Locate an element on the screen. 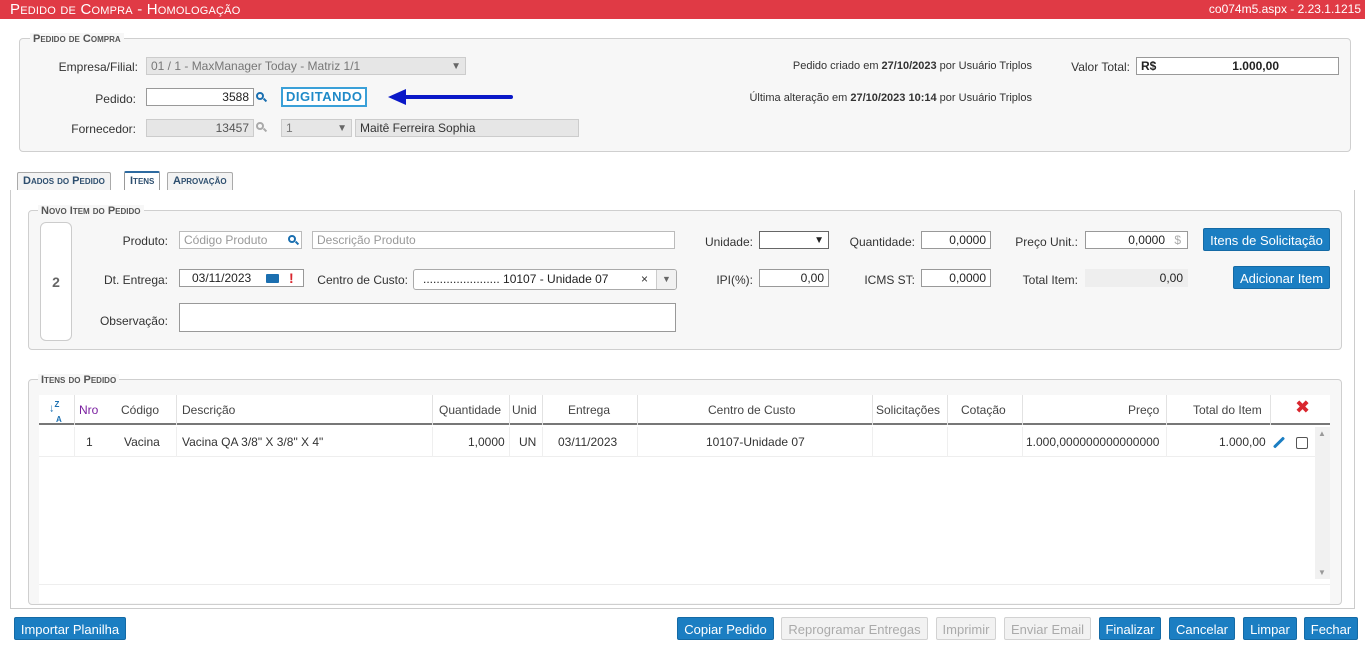 Image resolution: width=1365 pixels, height=654 pixels. pedido-legend: Pedido de Compra is located at coordinates (77, 39).